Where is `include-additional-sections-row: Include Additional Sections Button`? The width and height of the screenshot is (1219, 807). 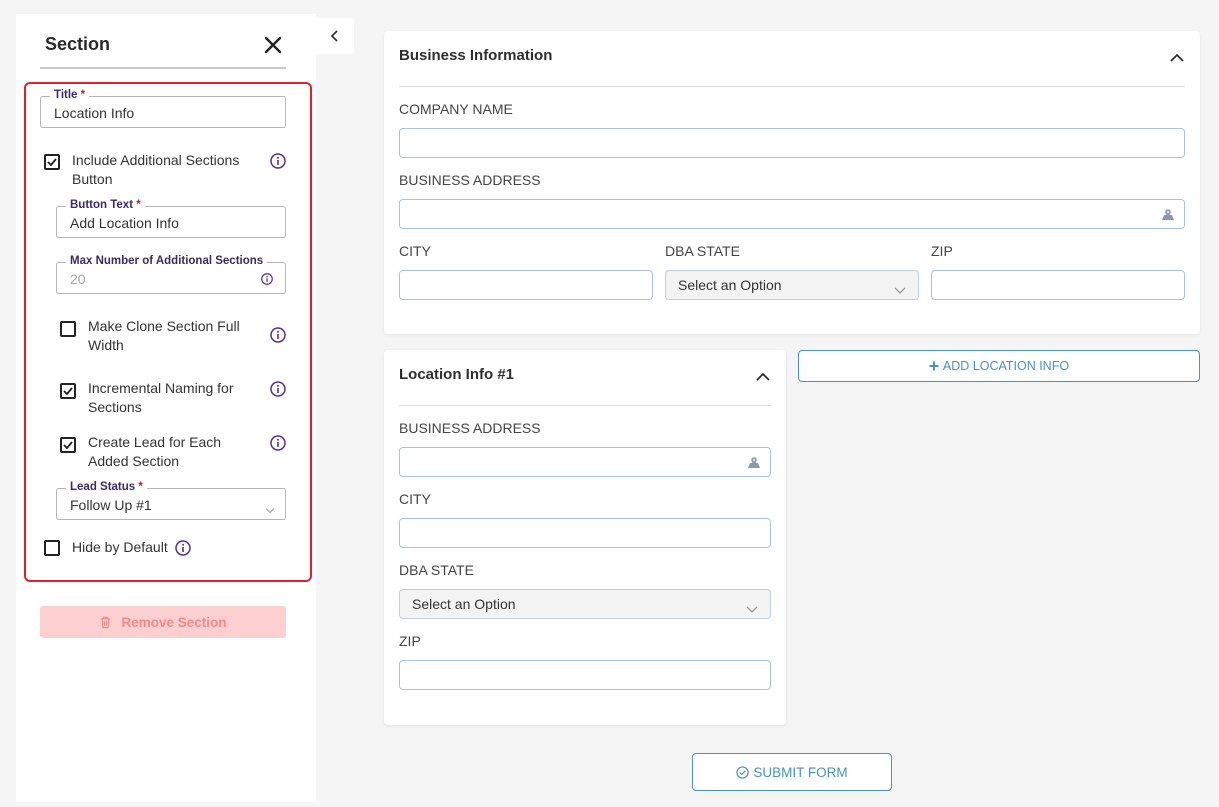 include-additional-sections-row: Include Additional Sections Button is located at coordinates (167, 170).